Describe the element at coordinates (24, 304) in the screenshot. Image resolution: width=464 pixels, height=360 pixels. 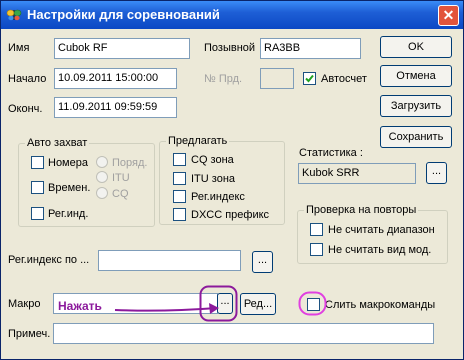
I see `macro-label: Макро` at that location.